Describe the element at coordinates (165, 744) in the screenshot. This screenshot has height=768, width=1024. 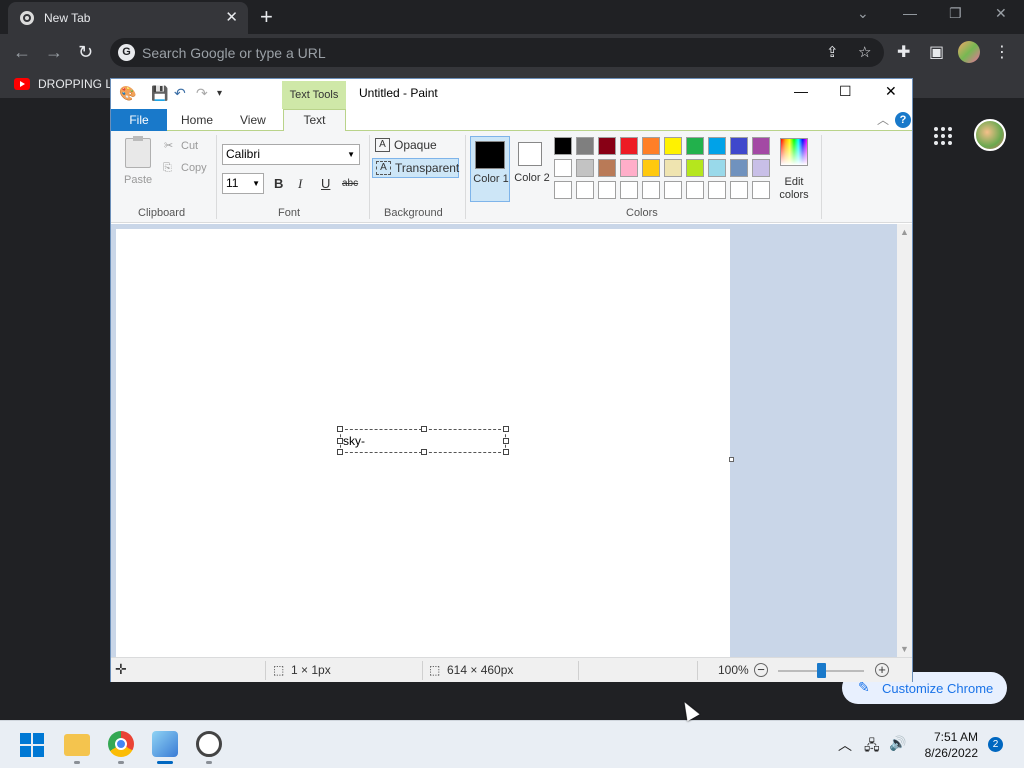
I see `paint-taskbar-icon` at that location.